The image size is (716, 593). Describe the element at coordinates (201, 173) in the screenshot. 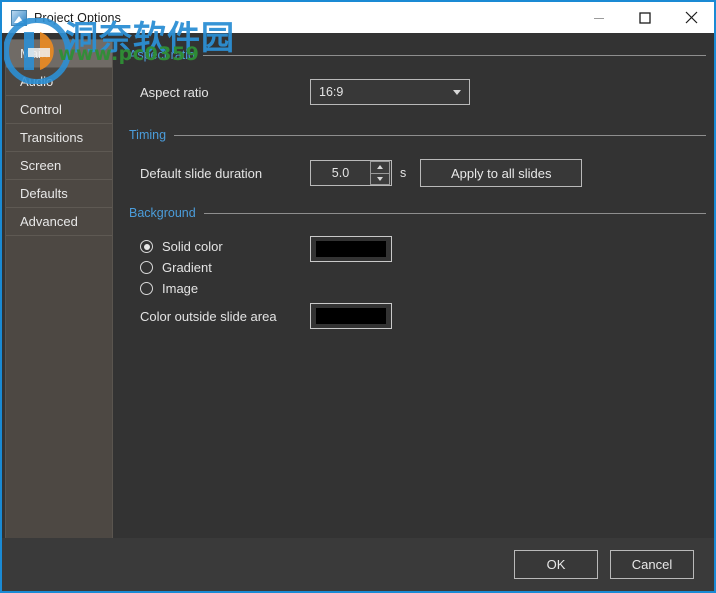

I see `slide-duration-label: Default slide duration` at that location.